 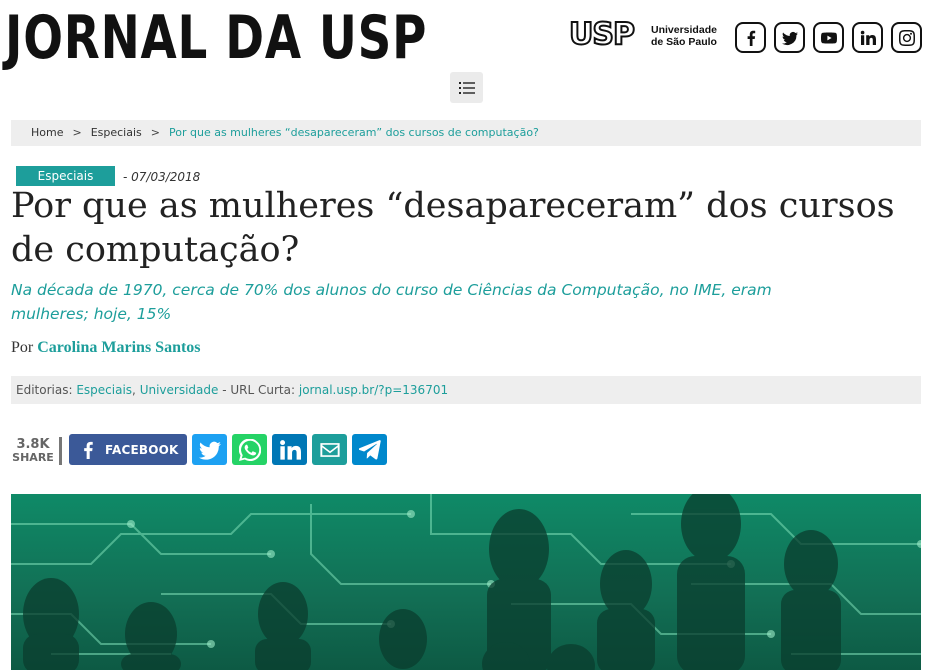 I want to click on share-count: 3.8K SHARE, so click(x=33, y=451).